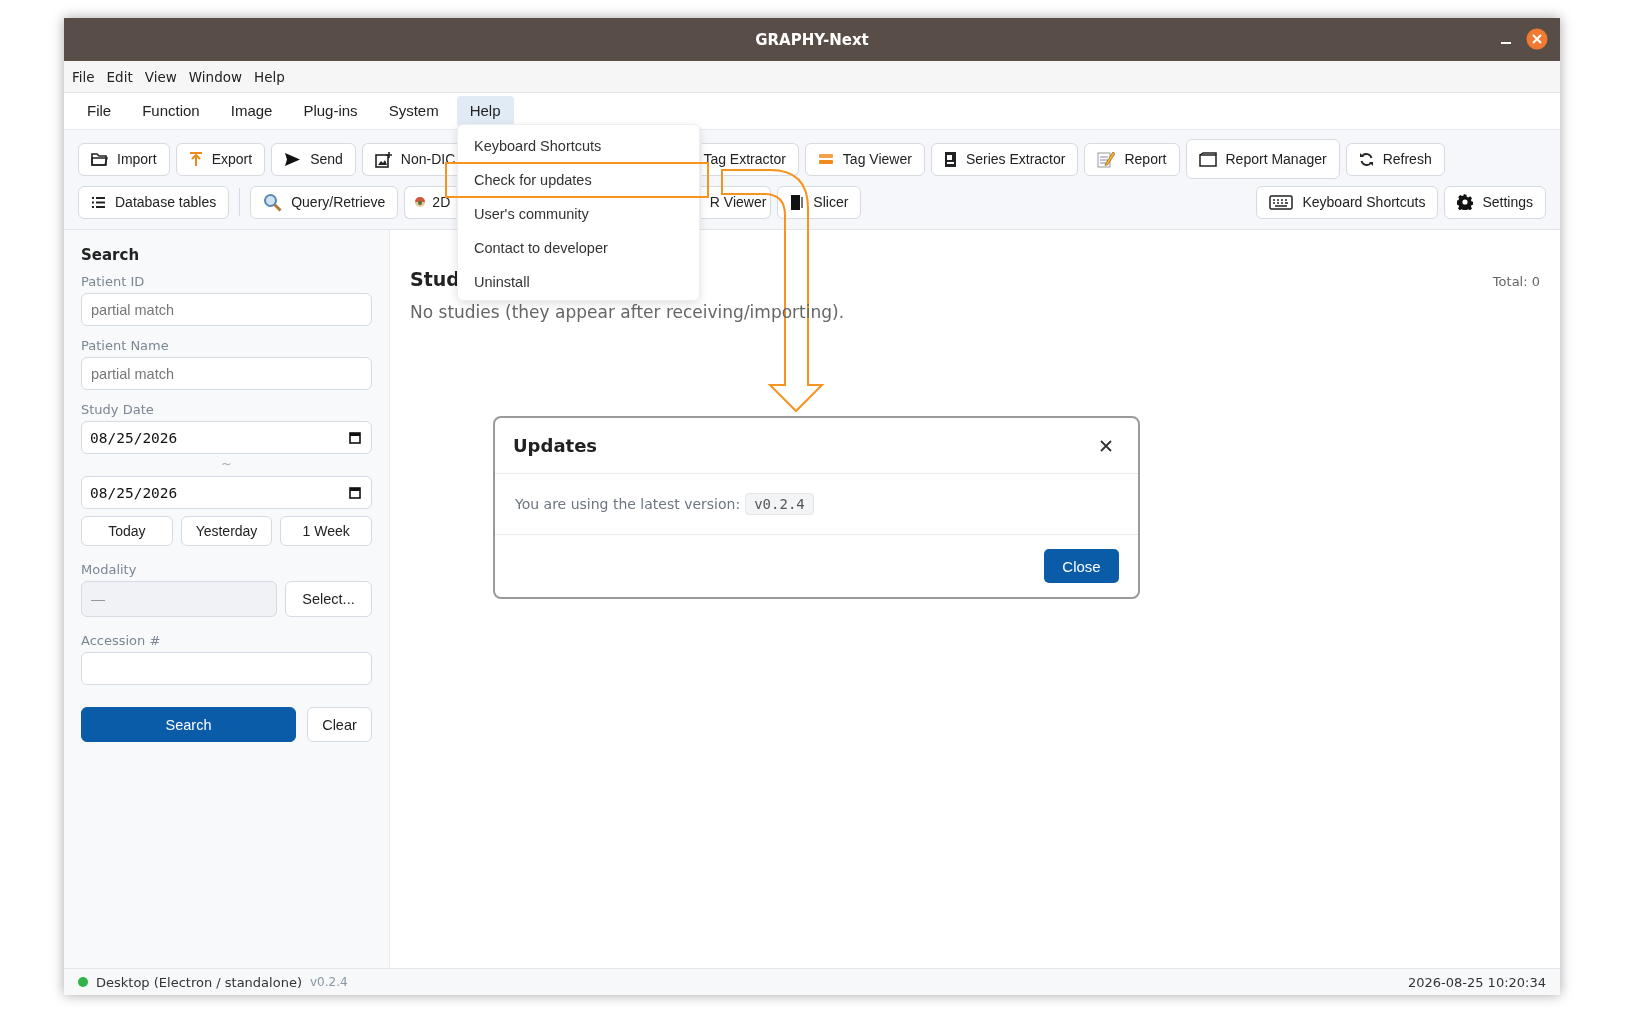 The image size is (1625, 1015). Describe the element at coordinates (1516, 281) in the screenshot. I see `total-count: Total: 0` at that location.